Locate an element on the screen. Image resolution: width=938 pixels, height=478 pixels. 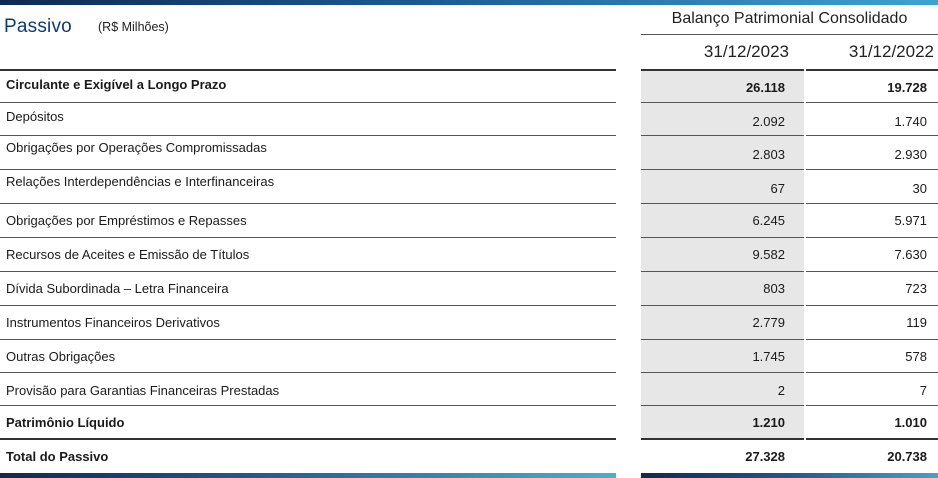
page-title: Passivo is located at coordinates (38, 26).